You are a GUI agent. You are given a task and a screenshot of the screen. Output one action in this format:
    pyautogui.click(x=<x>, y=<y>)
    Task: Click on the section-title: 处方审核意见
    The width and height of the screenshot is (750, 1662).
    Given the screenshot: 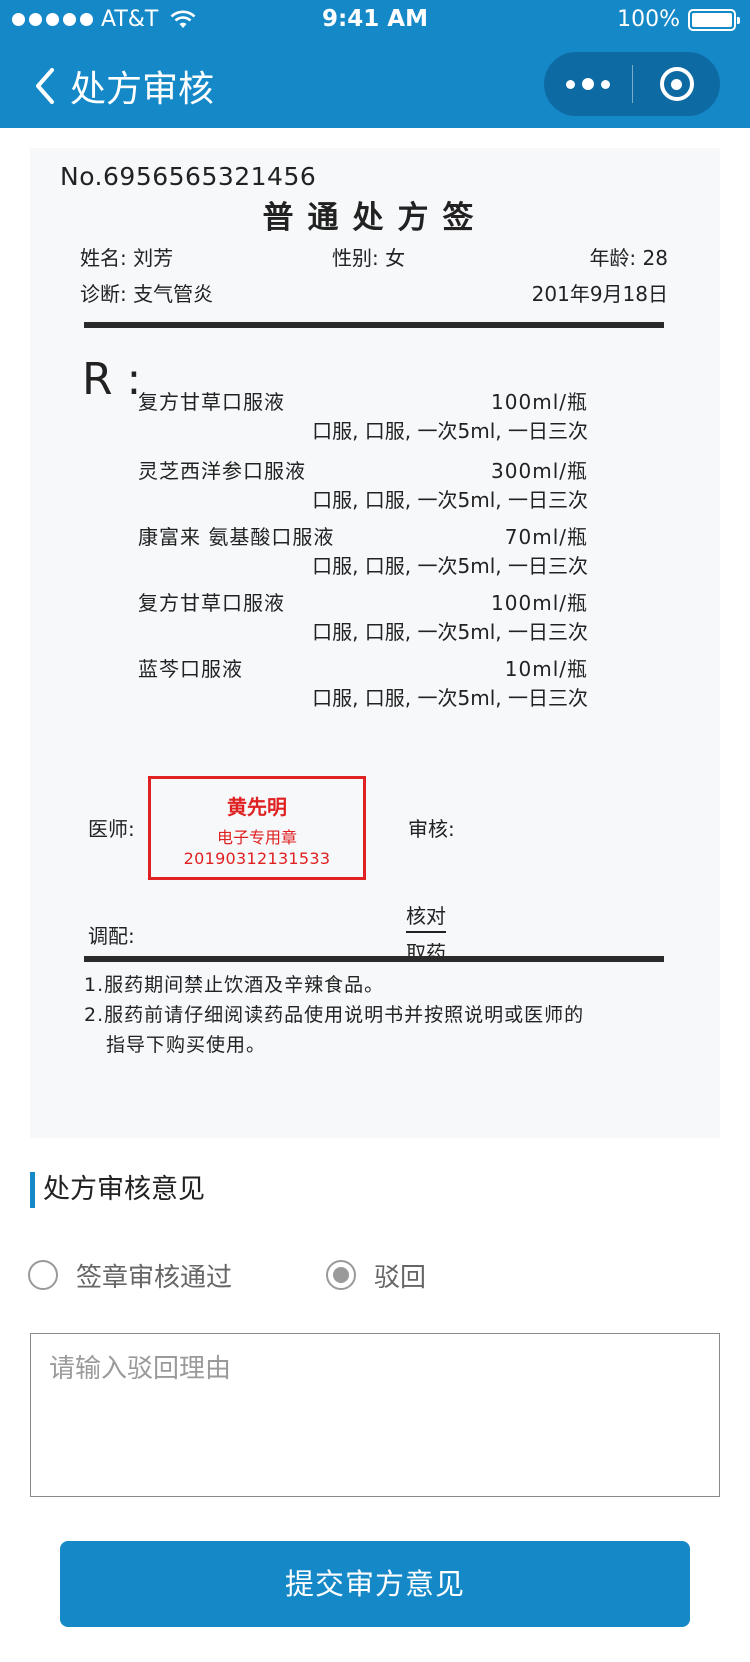 What is the action you would take?
    pyautogui.click(x=117, y=1190)
    